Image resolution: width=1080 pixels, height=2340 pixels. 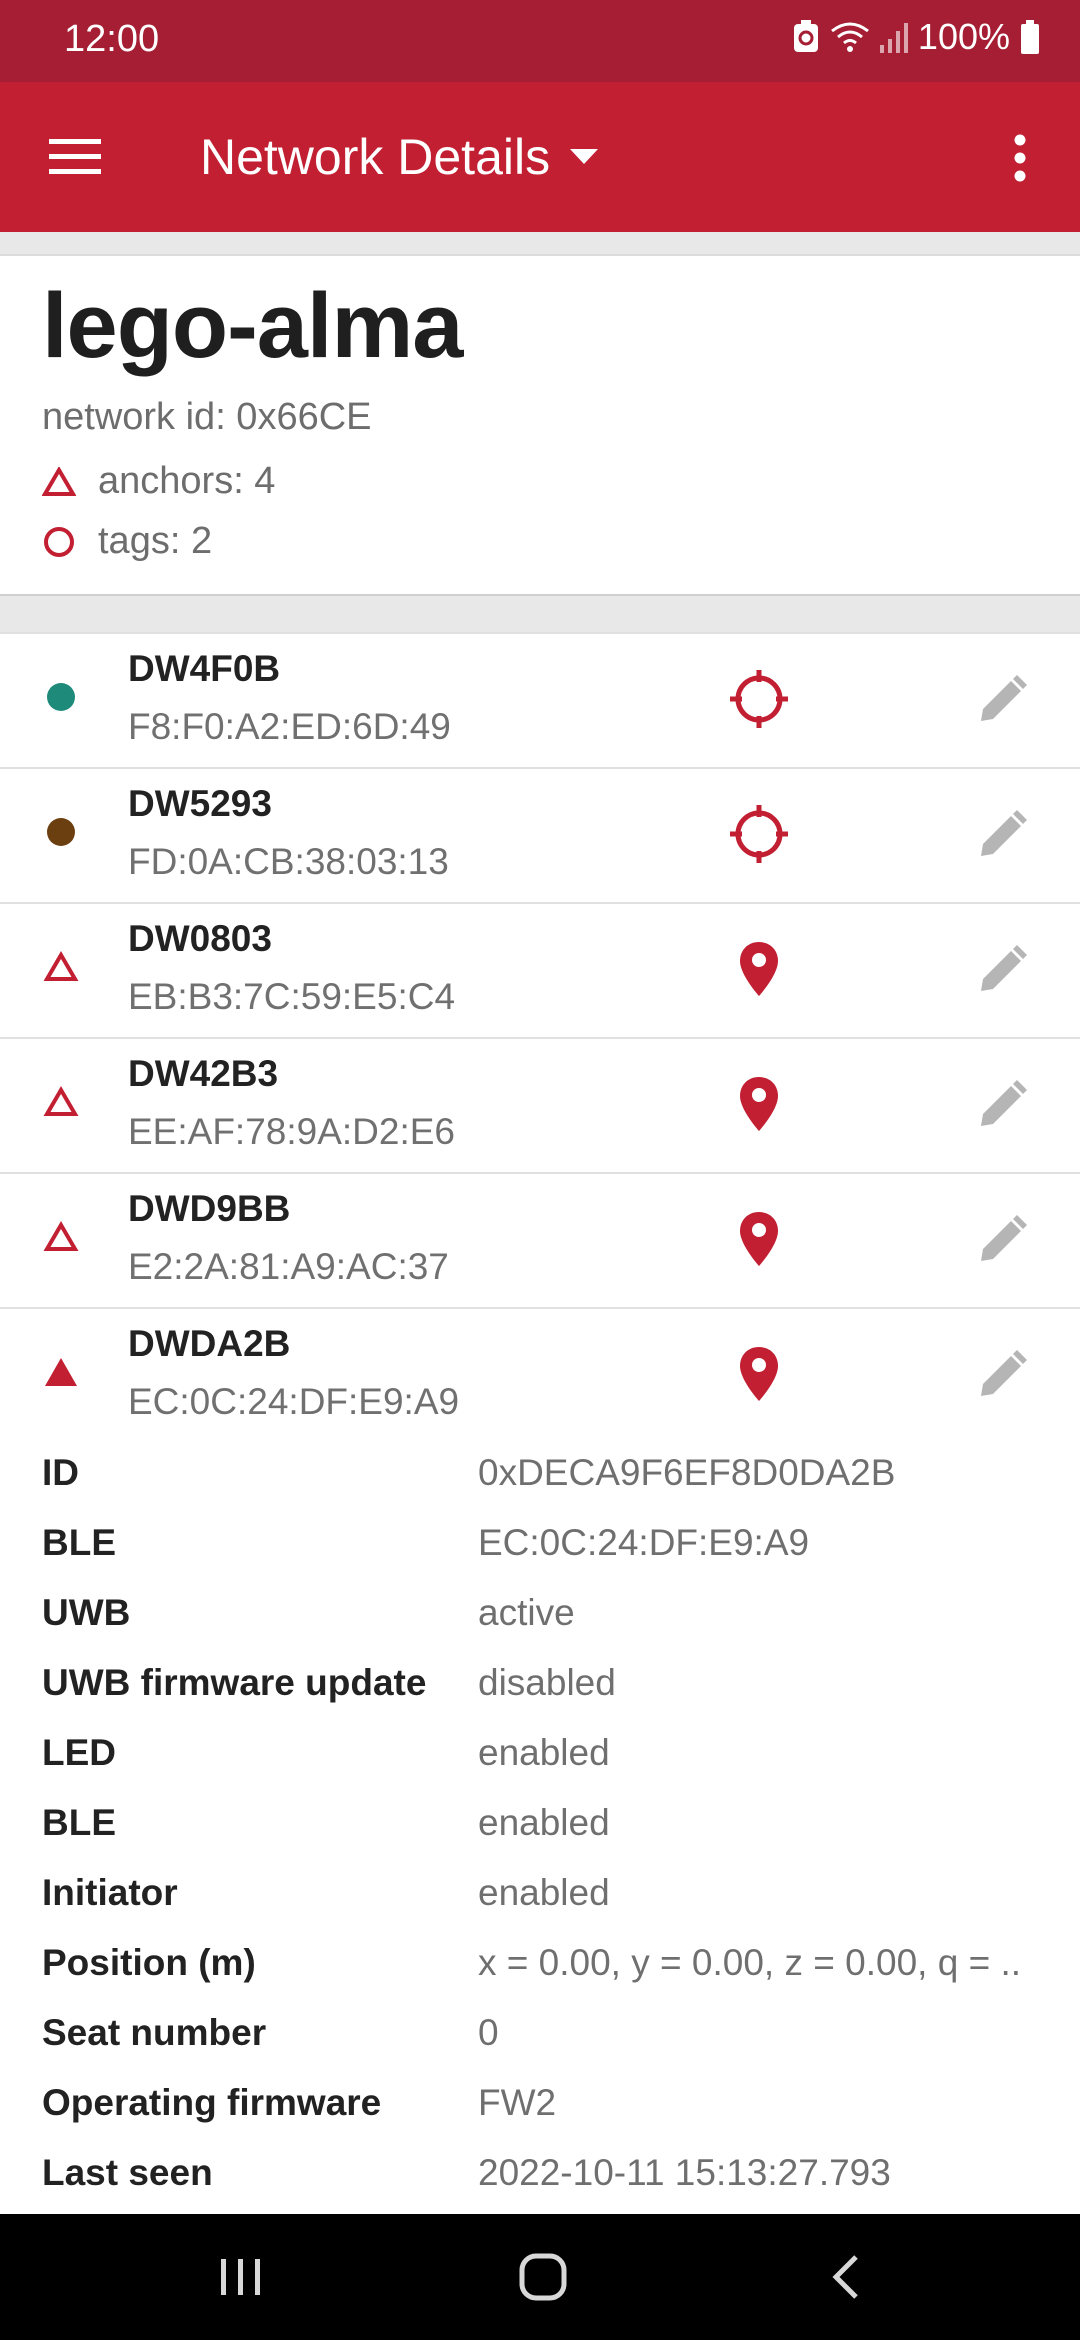 What do you see at coordinates (517, 2102) in the screenshot?
I see `detail-value: FW2` at bounding box center [517, 2102].